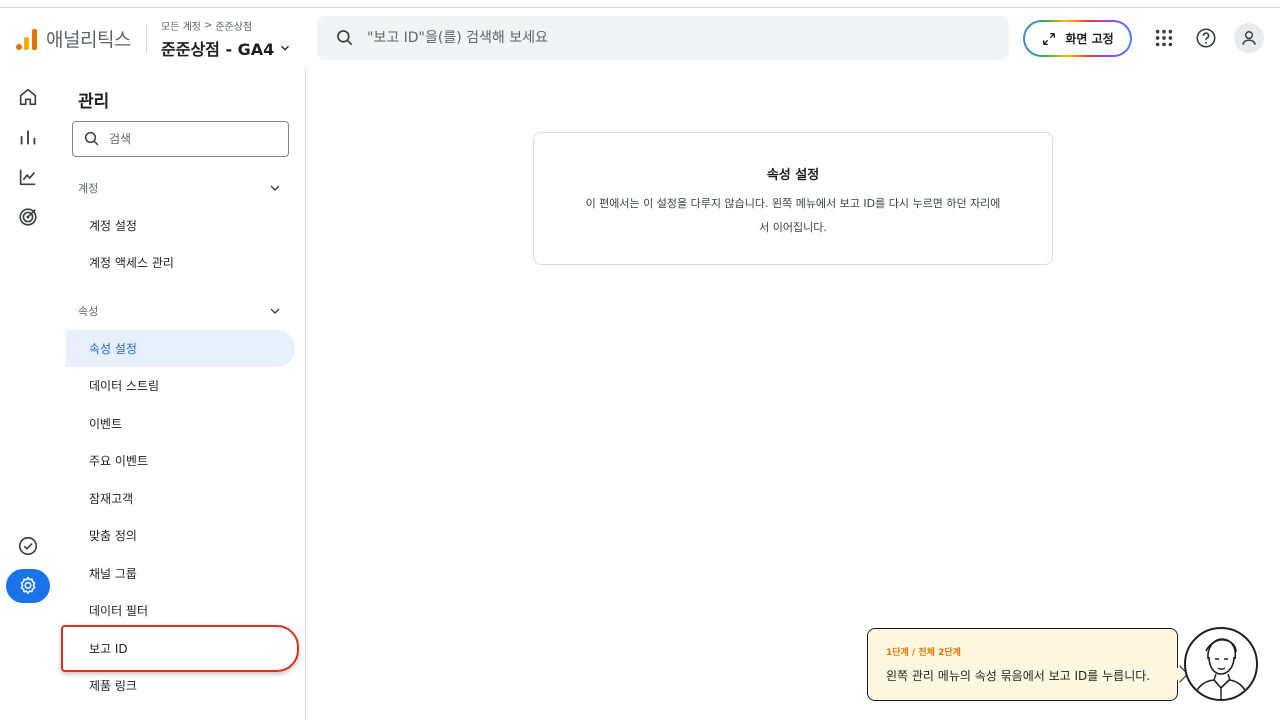 The height and width of the screenshot is (720, 1280). I want to click on account-avatar, so click(1249, 38).